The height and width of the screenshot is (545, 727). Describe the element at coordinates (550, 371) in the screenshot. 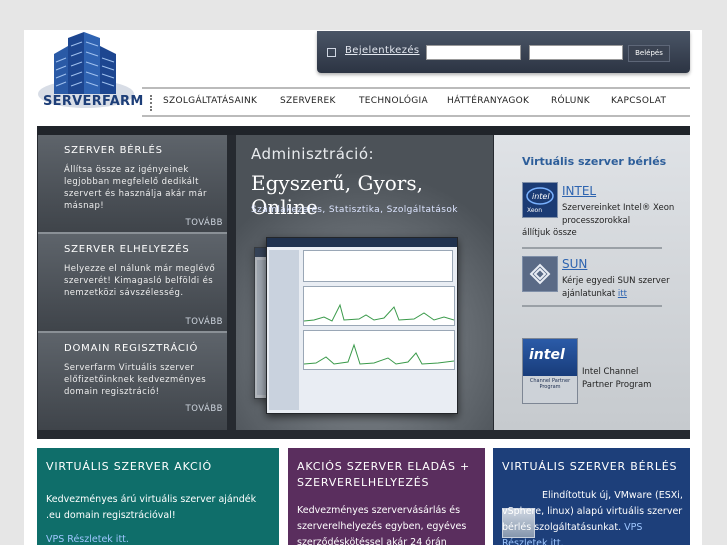

I see `intel-channel-partner-badge: intel Channel Partner Program` at that location.